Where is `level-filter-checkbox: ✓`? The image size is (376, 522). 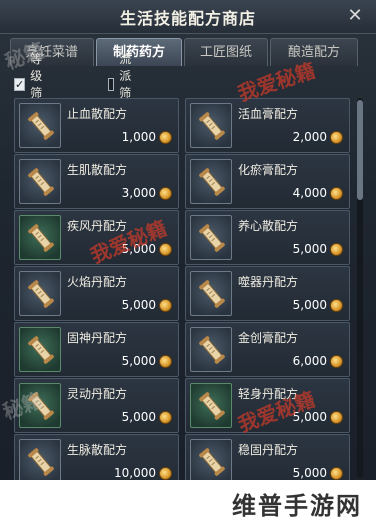 level-filter-checkbox: ✓ is located at coordinates (20, 84).